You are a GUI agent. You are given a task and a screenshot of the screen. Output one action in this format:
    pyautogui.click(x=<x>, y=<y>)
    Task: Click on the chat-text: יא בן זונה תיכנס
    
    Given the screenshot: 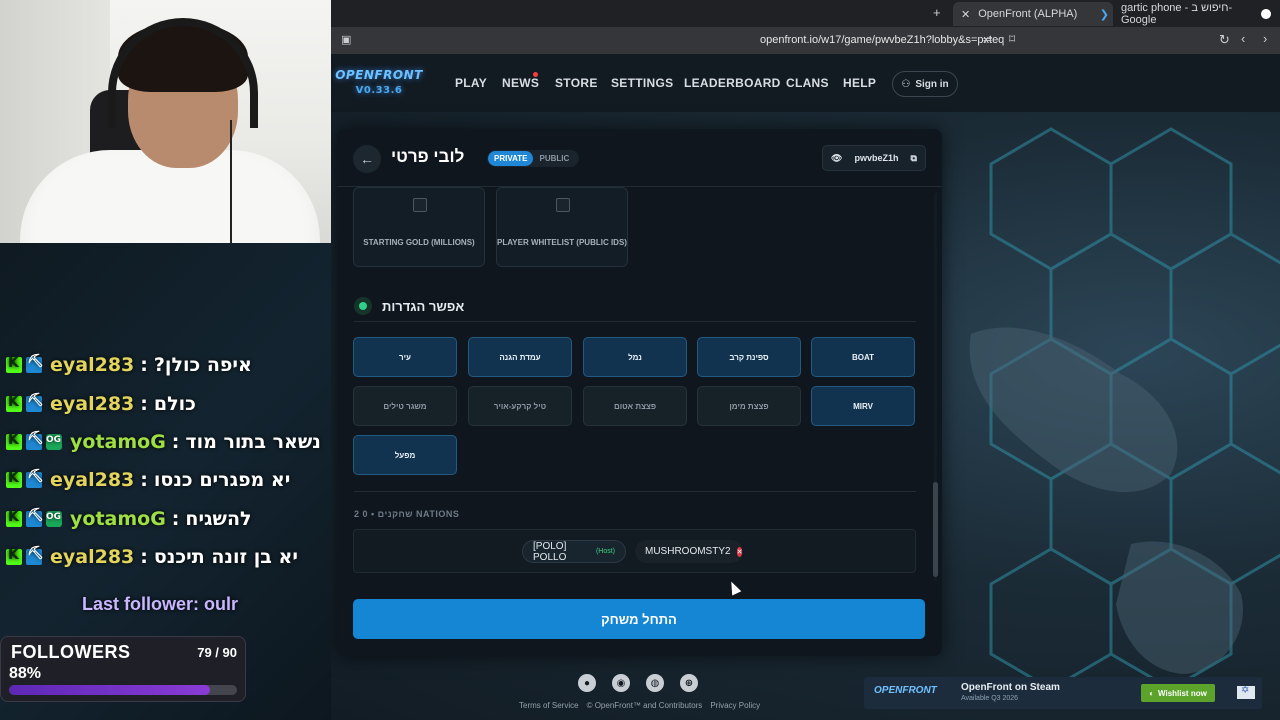 What is the action you would take?
    pyautogui.click(x=225, y=557)
    